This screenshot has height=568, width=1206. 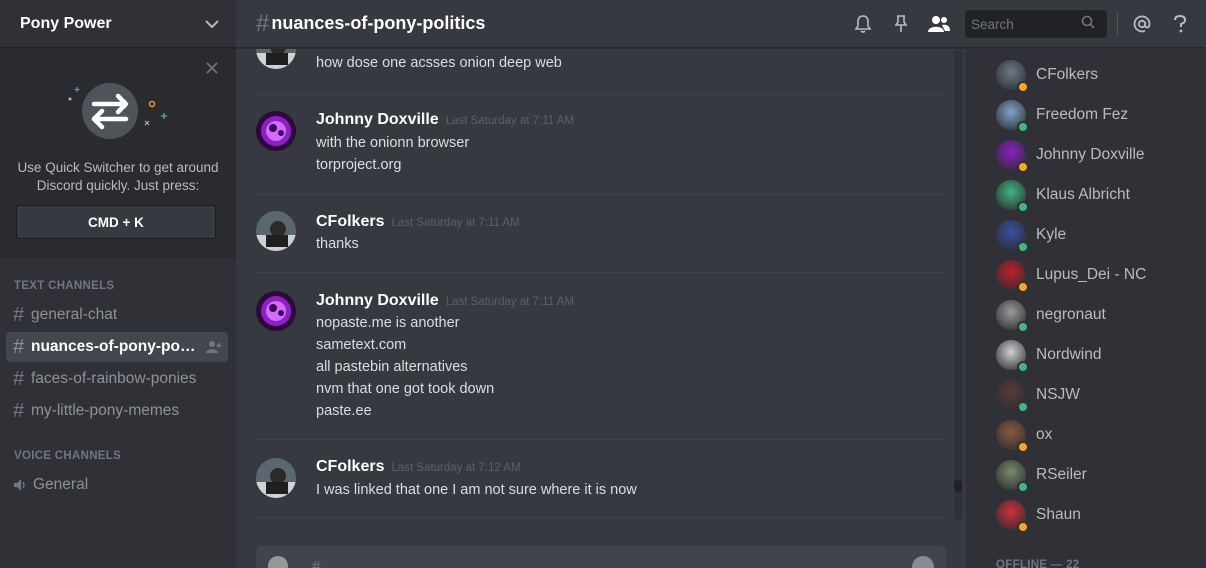 I want to click on member-item: Klaus Albricht, so click(x=1063, y=195).